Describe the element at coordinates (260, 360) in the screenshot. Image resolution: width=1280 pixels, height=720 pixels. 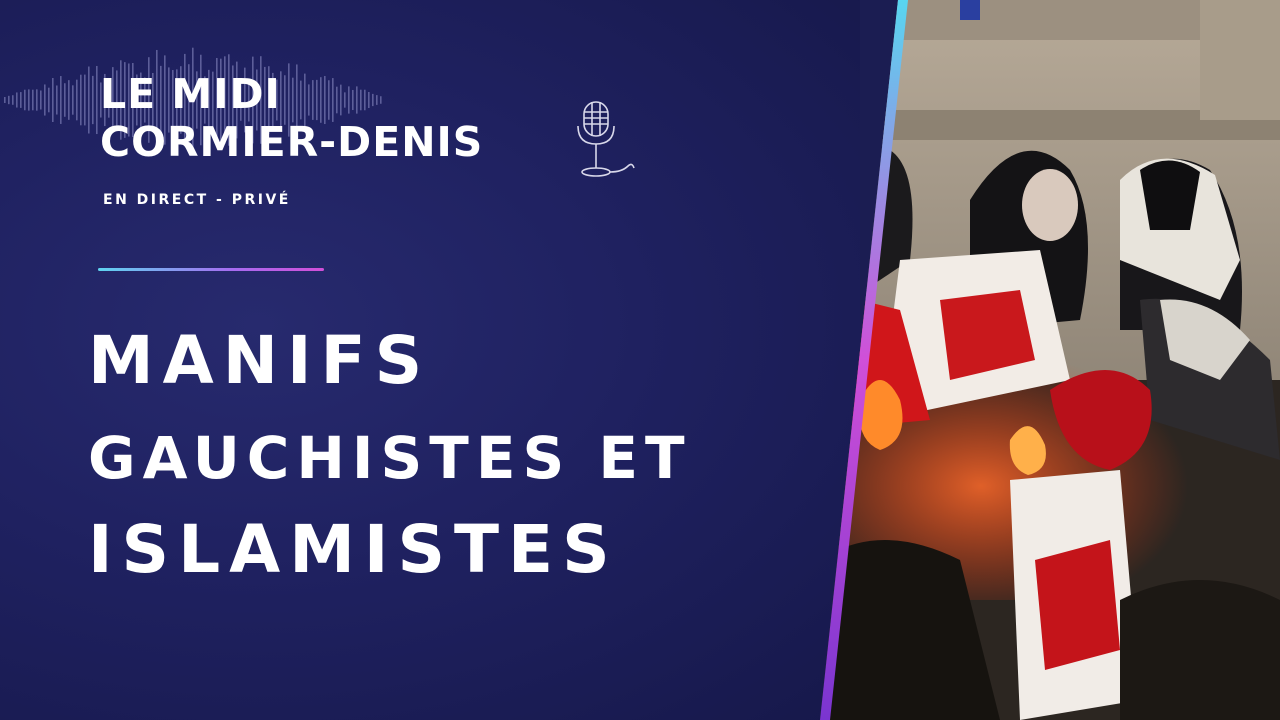
I see `headline-line1: MANIFS` at that location.